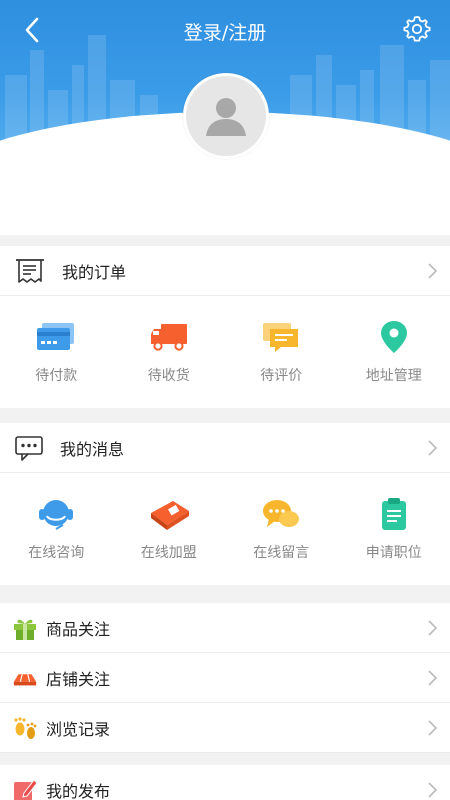  What do you see at coordinates (168, 337) in the screenshot?
I see `truck-icon` at bounding box center [168, 337].